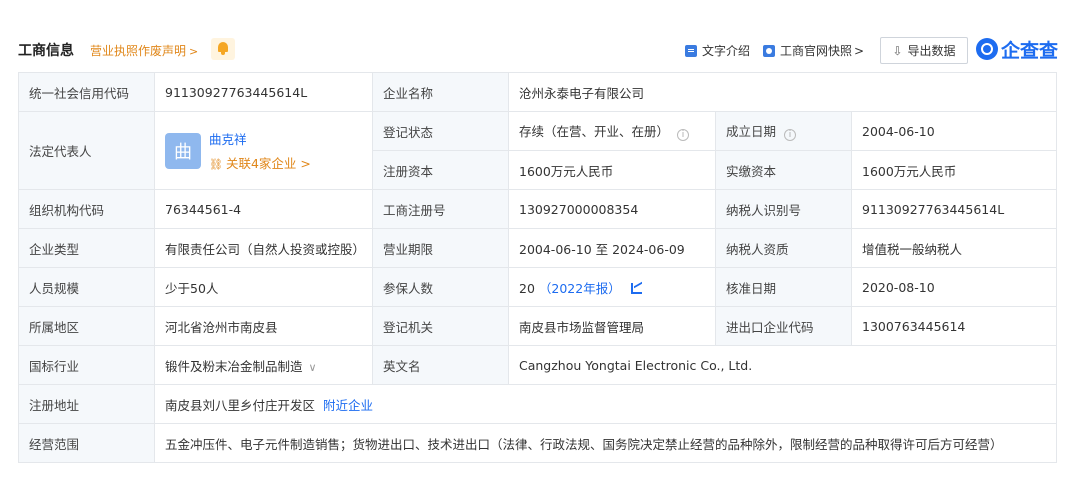  What do you see at coordinates (612, 326) in the screenshot?
I see `authority-value: 南皮县市场监督管理局` at bounding box center [612, 326].